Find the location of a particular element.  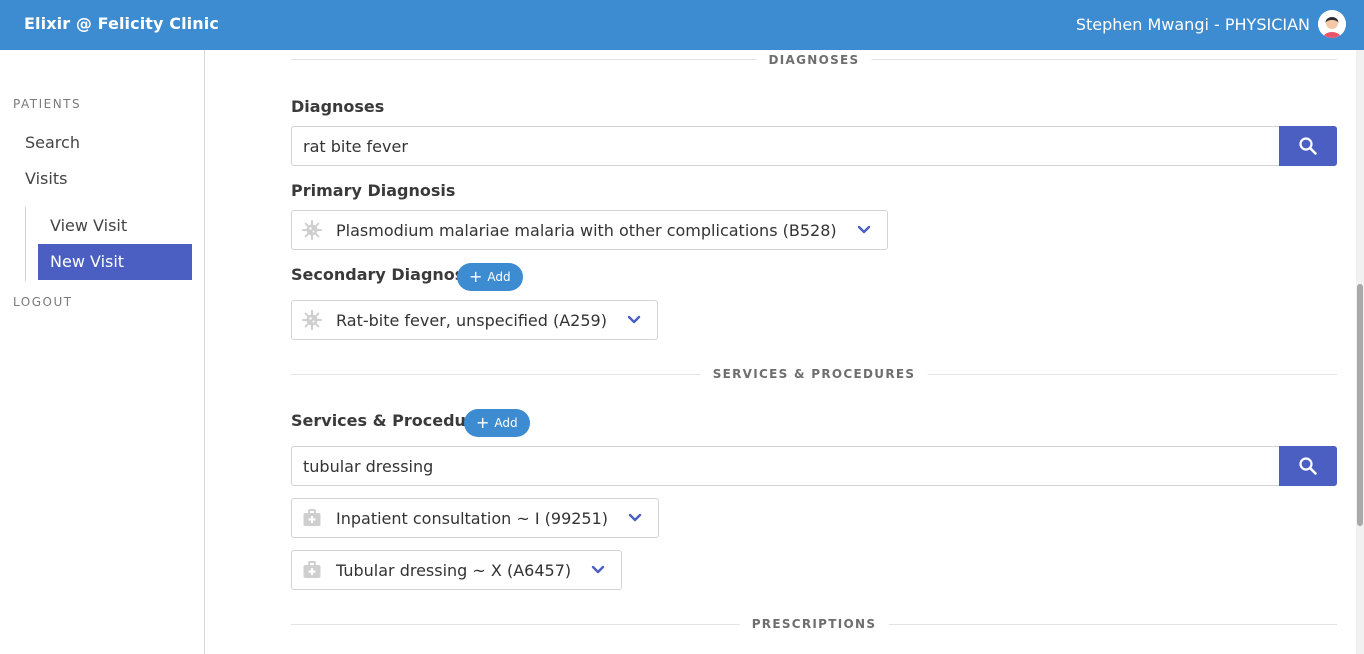

service-item-value: Tubular dressing ~ X (A6457) is located at coordinates (454, 570).